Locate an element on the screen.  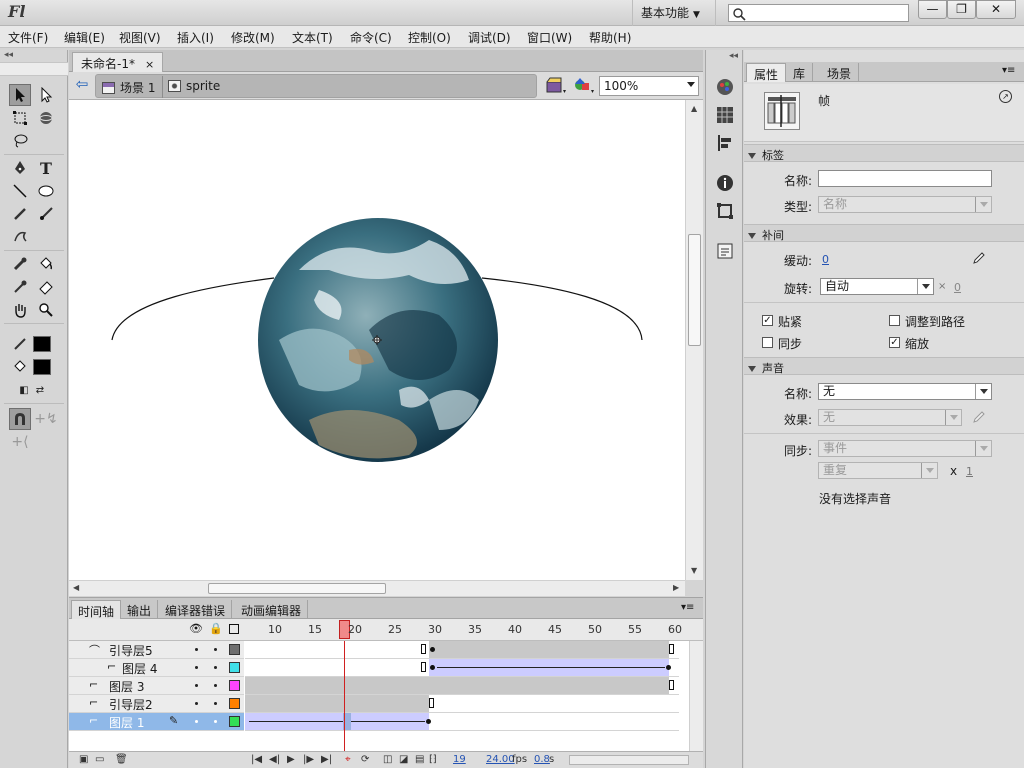
menu-window: 窗口(W) is located at coordinates (549, 37).